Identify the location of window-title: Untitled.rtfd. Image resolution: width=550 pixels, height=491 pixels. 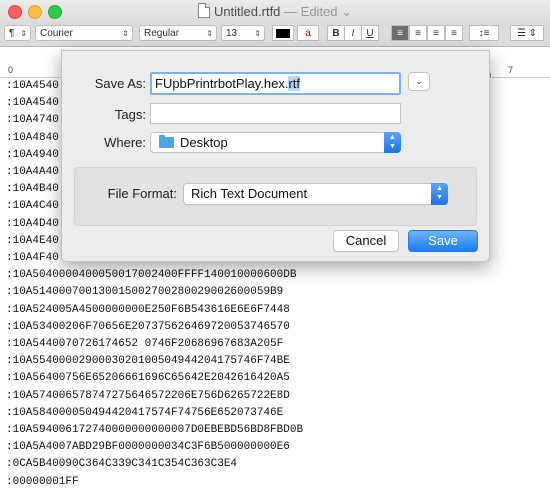
(247, 11).